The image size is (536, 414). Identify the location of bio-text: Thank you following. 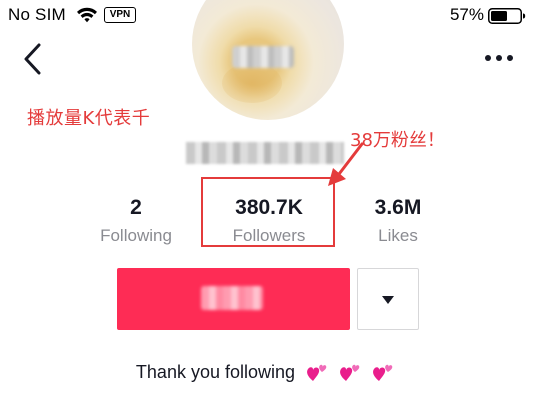
(215, 371).